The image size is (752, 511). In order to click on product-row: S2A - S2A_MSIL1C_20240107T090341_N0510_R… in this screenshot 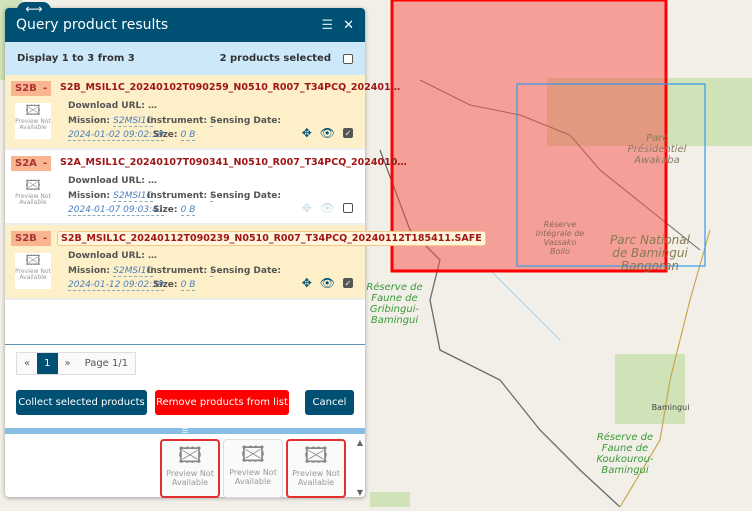, I will do `click(206, 187)`.